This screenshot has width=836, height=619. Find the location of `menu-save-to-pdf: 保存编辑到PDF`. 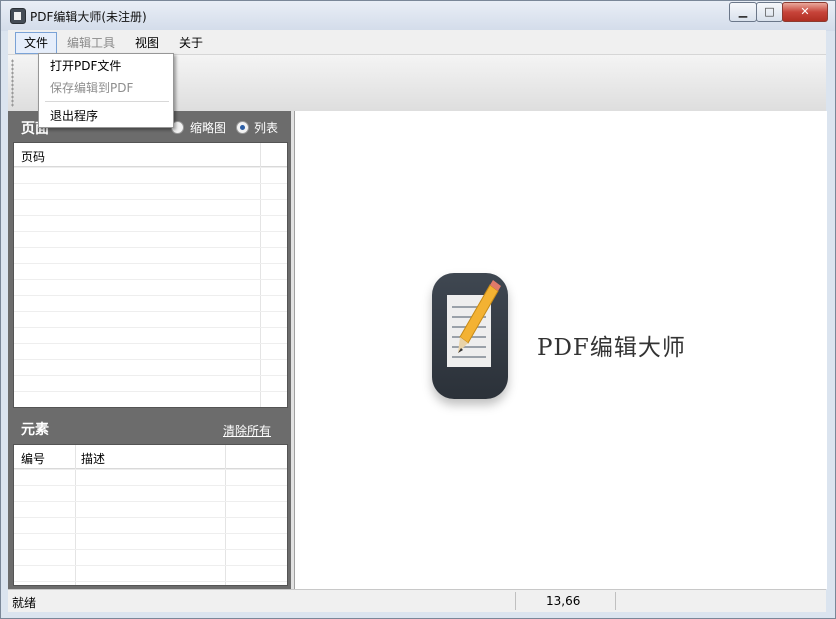

menu-save-to-pdf: 保存编辑到PDF is located at coordinates (91, 87).